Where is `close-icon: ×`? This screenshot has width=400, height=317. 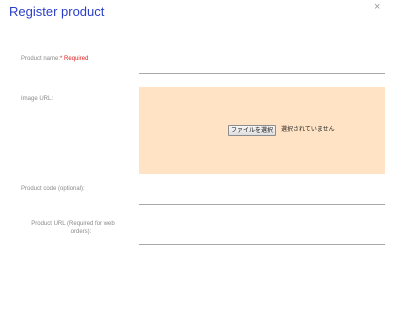
close-icon: × is located at coordinates (377, 7).